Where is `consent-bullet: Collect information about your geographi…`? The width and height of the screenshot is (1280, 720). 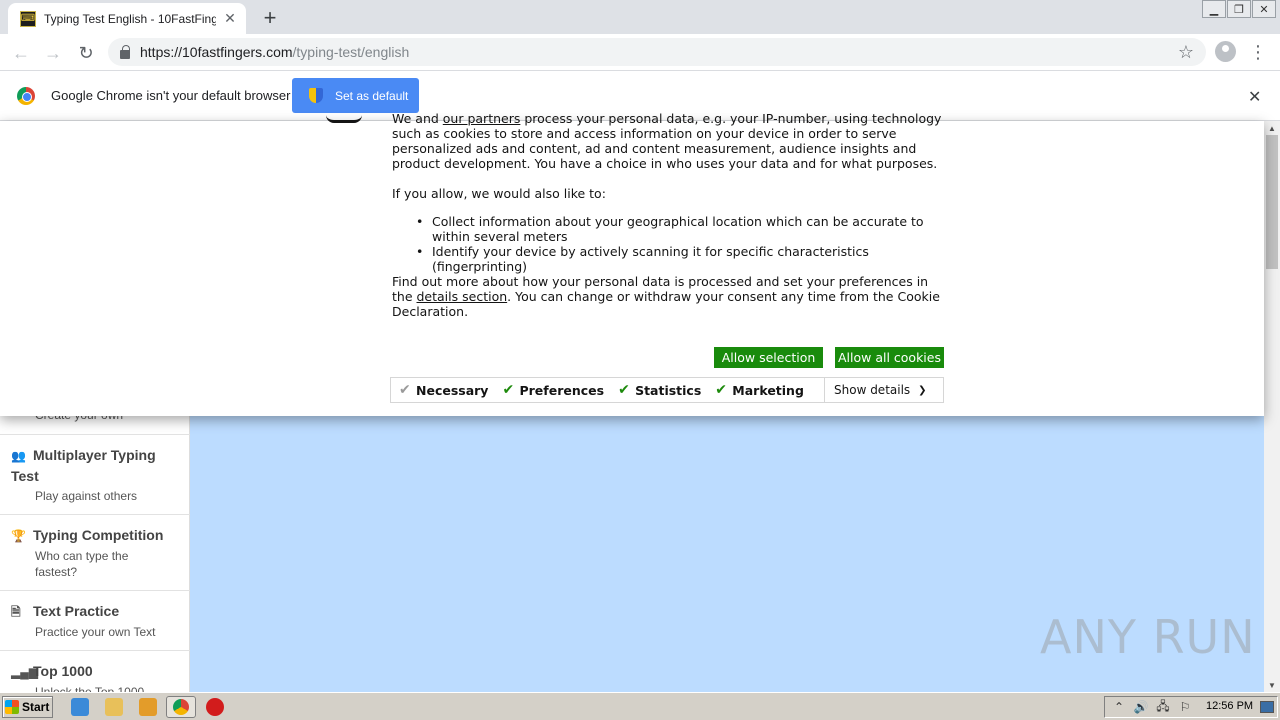
consent-bullet: Collect information about your geographi… is located at coordinates (679, 229).